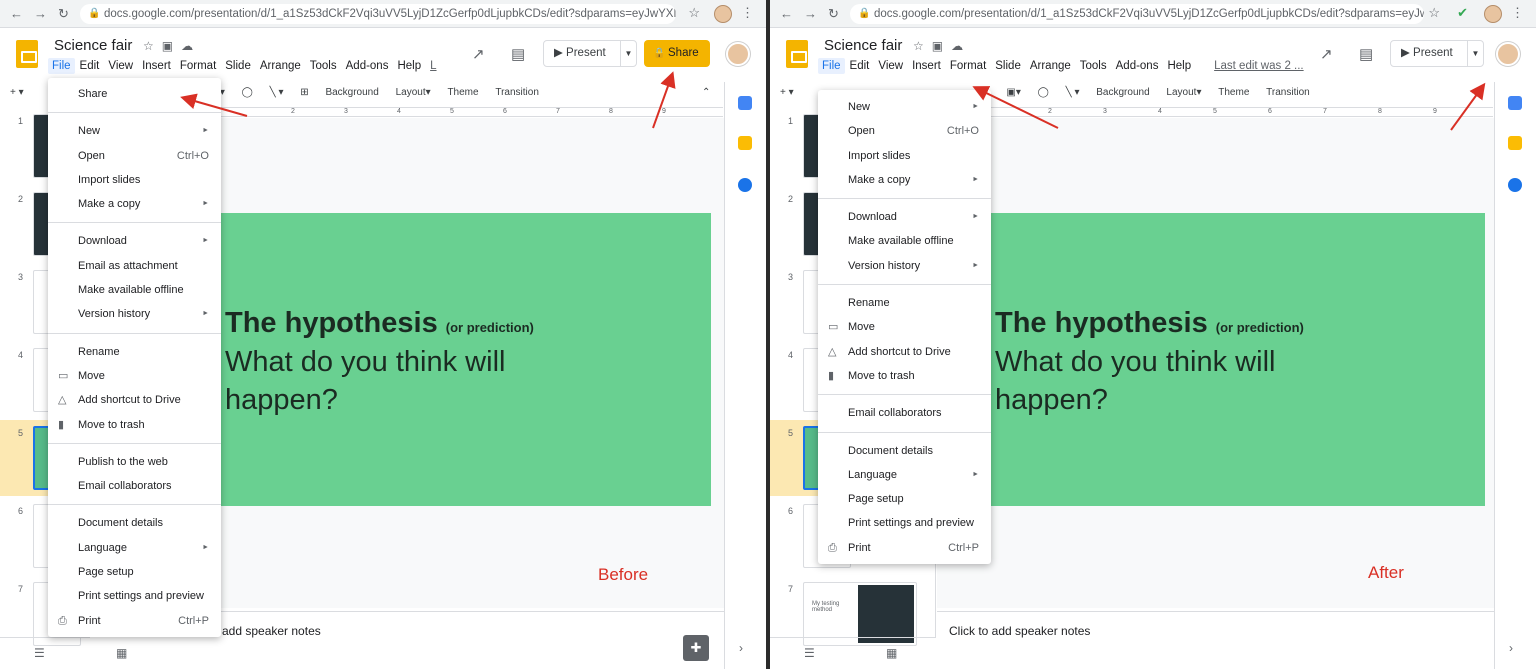 The height and width of the screenshot is (669, 1536). What do you see at coordinates (904, 303) in the screenshot?
I see `menu-item-rename: Rename` at bounding box center [904, 303].